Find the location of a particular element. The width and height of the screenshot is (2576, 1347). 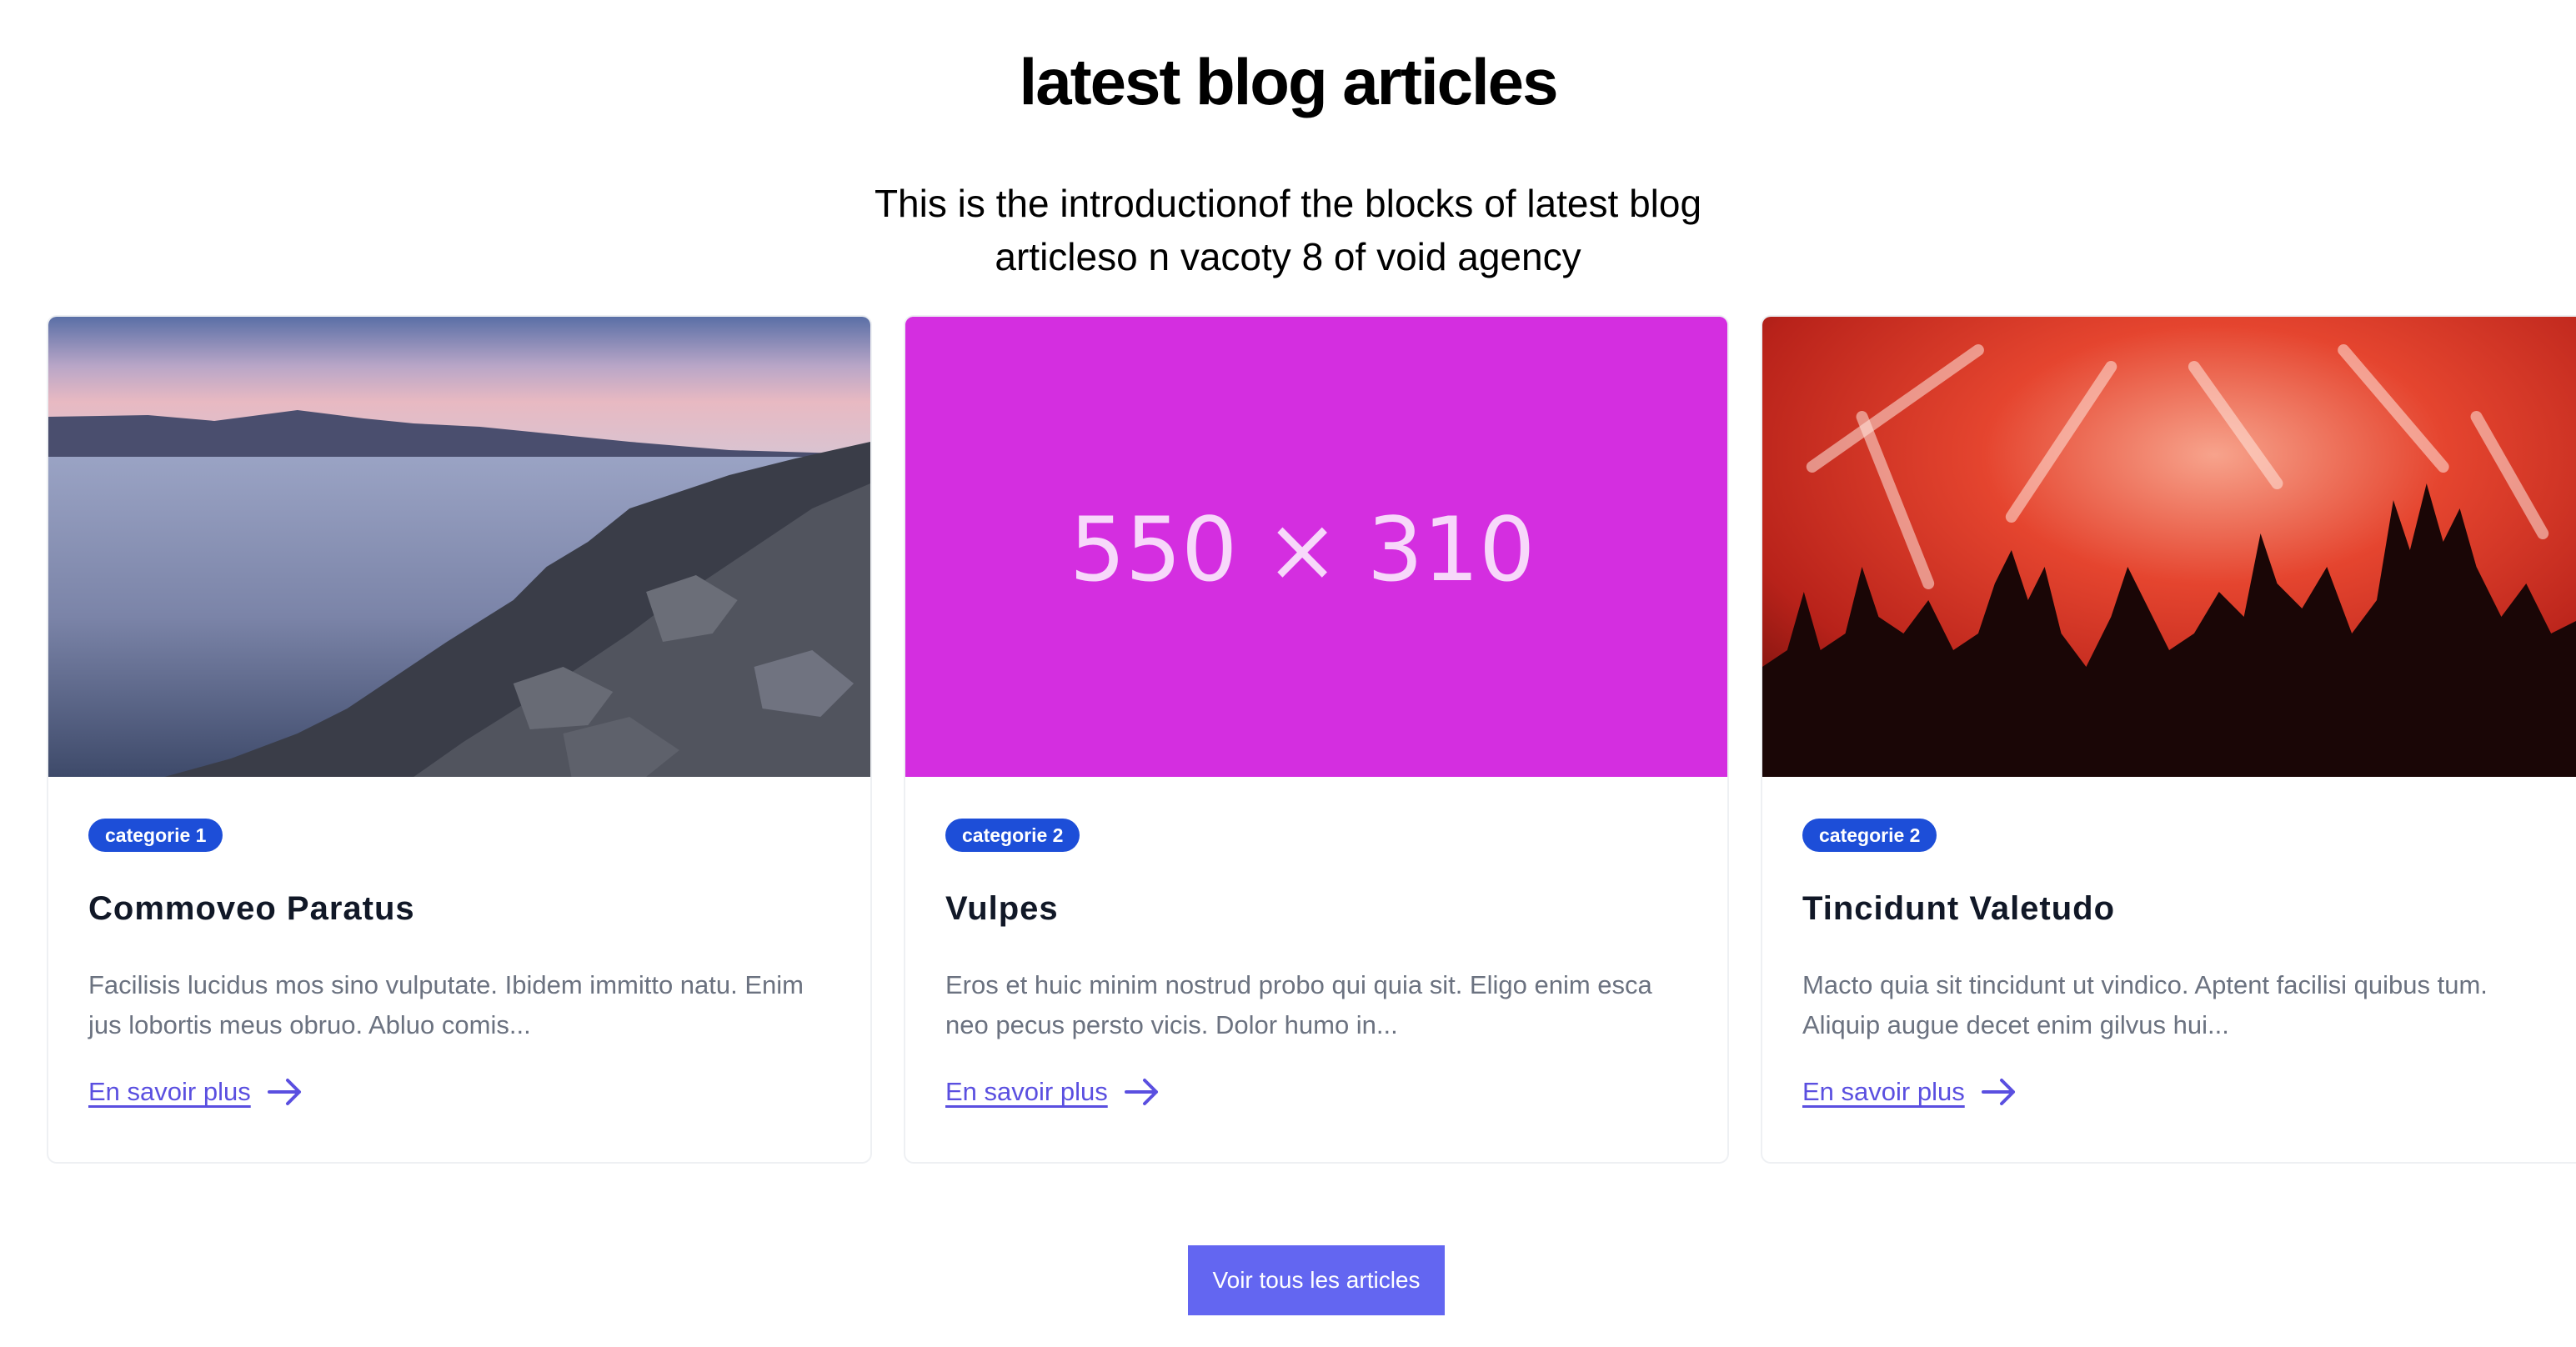

category-badge: categorie 1 is located at coordinates (155, 836).